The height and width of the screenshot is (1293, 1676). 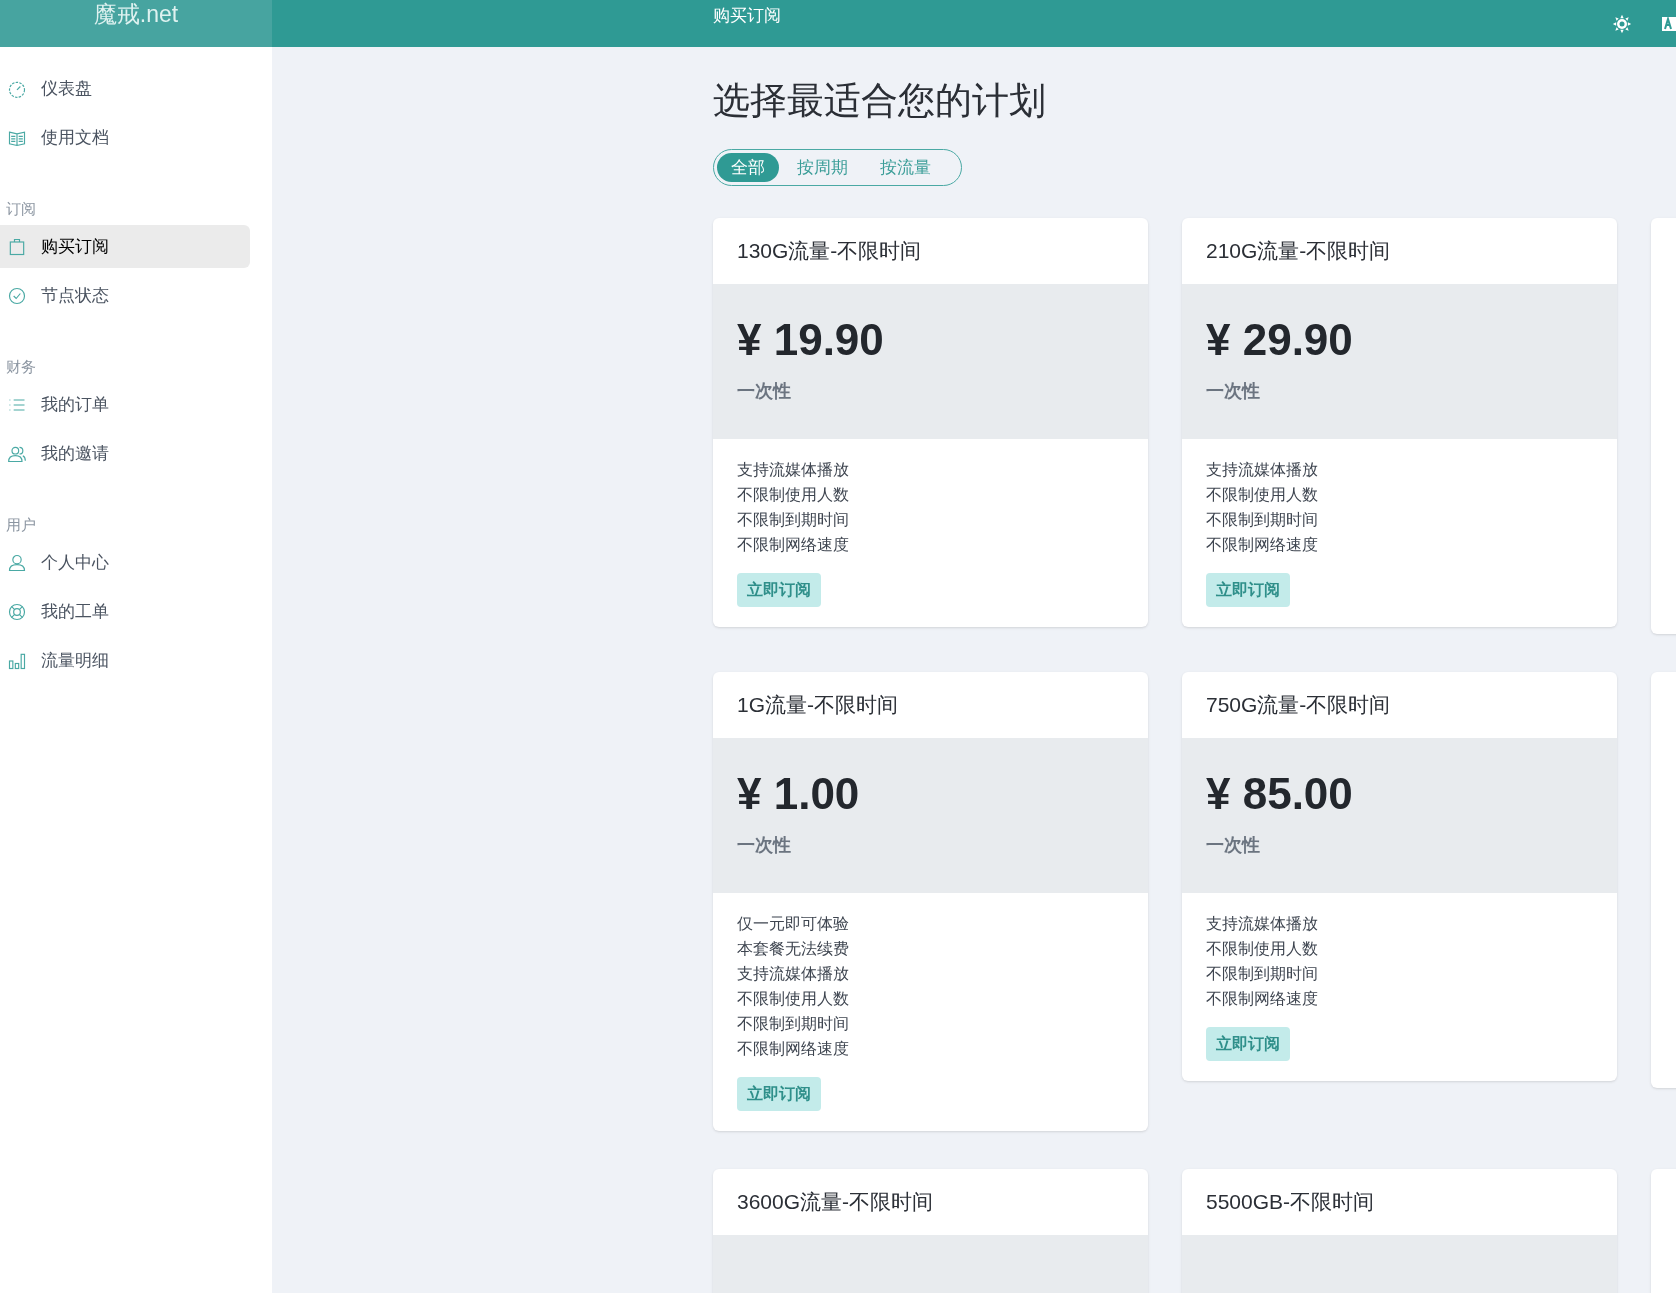 I want to click on sidebar-item: 购买订阅, so click(x=125, y=246).